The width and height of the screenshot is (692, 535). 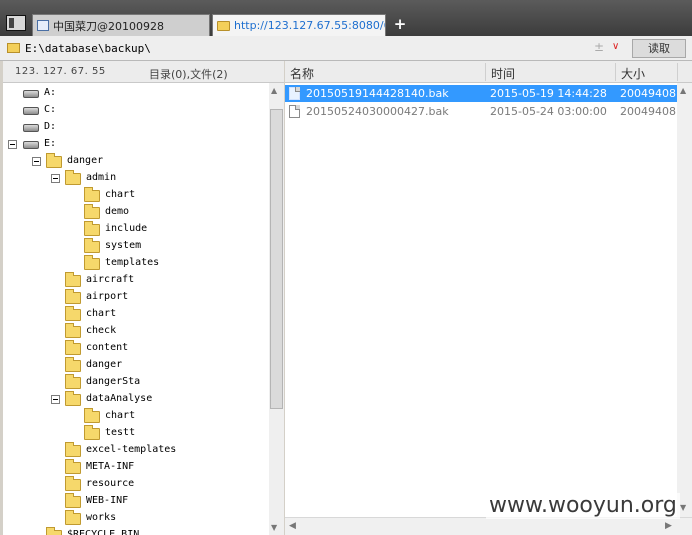 What do you see at coordinates (85, 160) in the screenshot?
I see `tree-item-label: danger` at bounding box center [85, 160].